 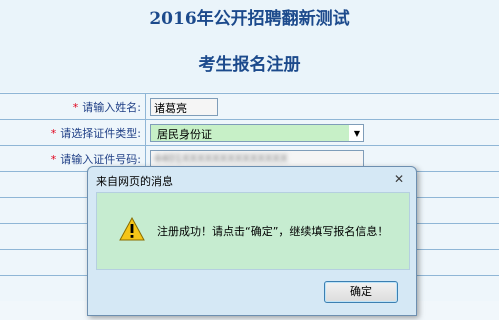 I want to click on idtype-select: 居民身份证 ▼, so click(x=257, y=133).